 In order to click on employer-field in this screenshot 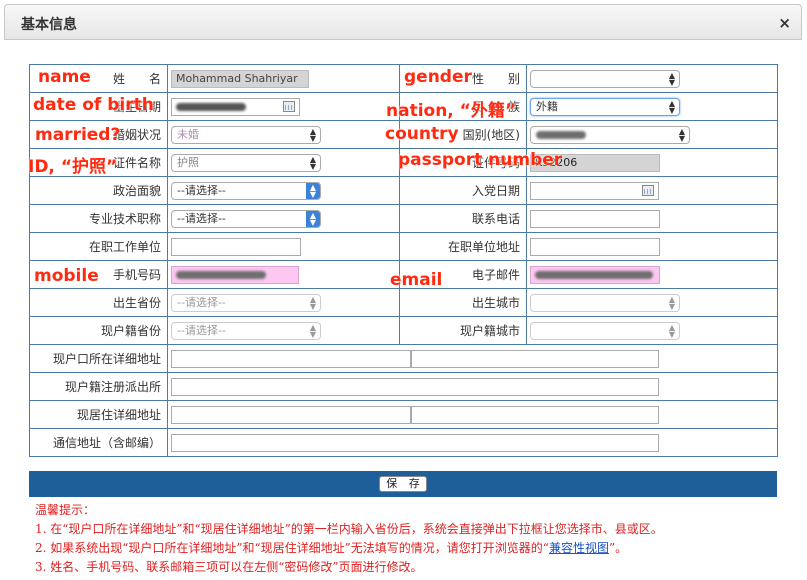, I will do `click(236, 246)`.